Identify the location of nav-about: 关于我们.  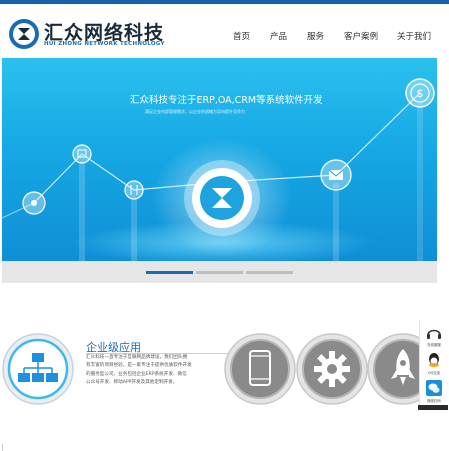
(414, 36).